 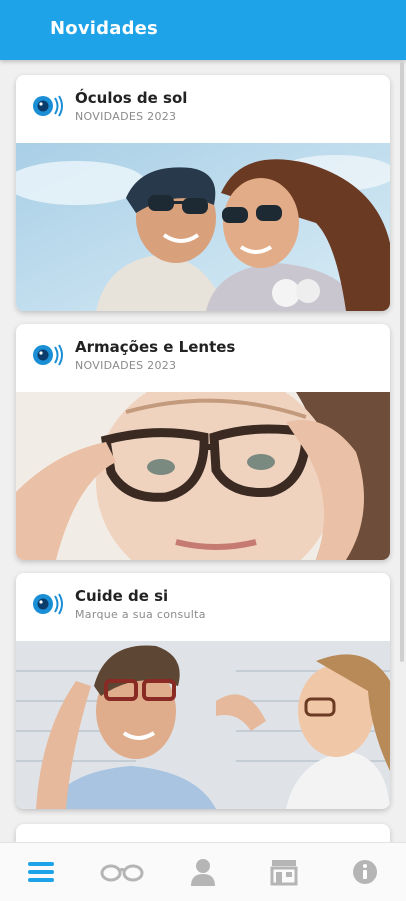 I want to click on nav-profile, so click(x=202, y=872).